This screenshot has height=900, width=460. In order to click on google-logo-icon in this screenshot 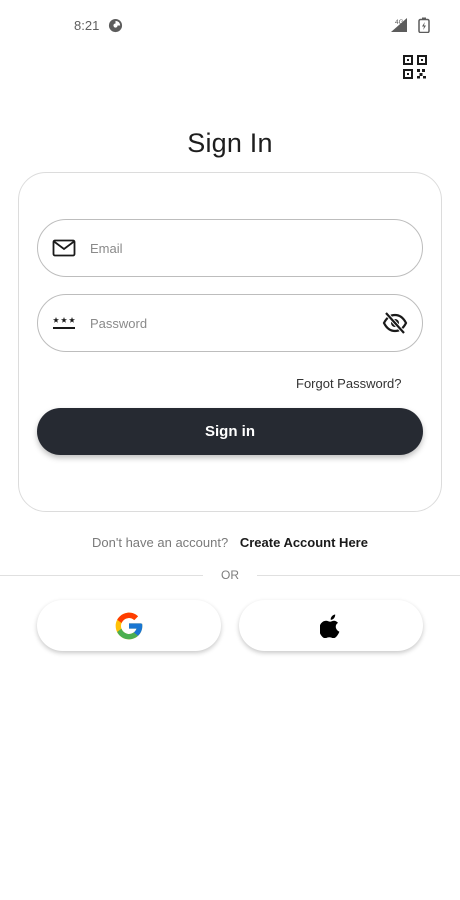, I will do `click(129, 626)`.